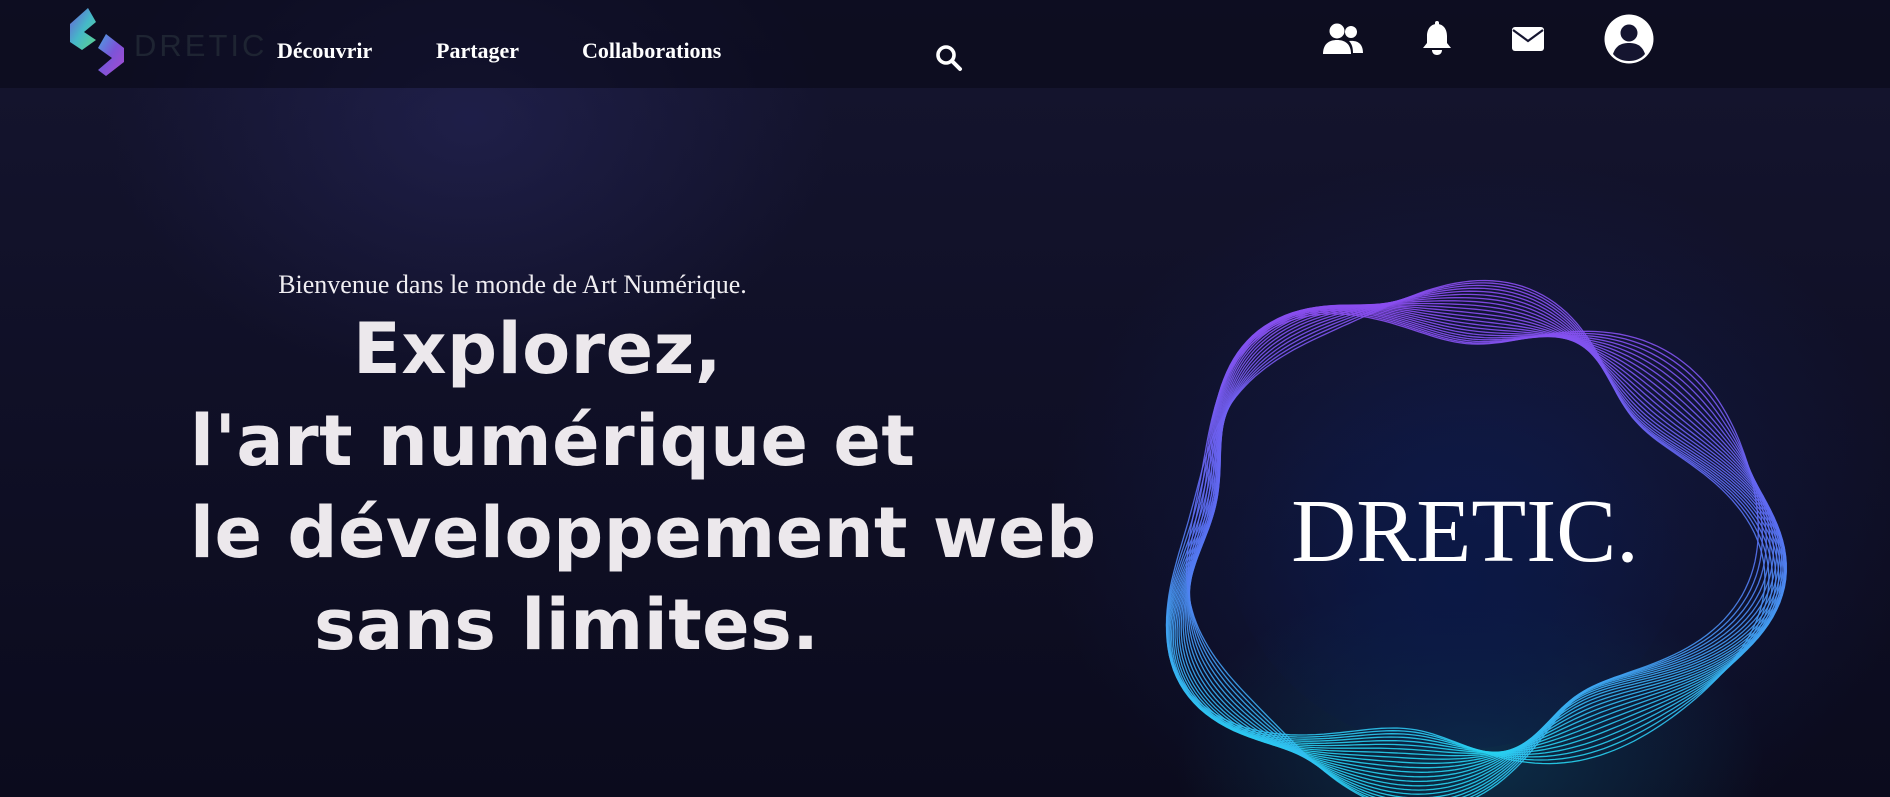 This screenshot has height=797, width=1890. What do you see at coordinates (324, 51) in the screenshot?
I see `nav-link-decouvrir: Découvrir` at bounding box center [324, 51].